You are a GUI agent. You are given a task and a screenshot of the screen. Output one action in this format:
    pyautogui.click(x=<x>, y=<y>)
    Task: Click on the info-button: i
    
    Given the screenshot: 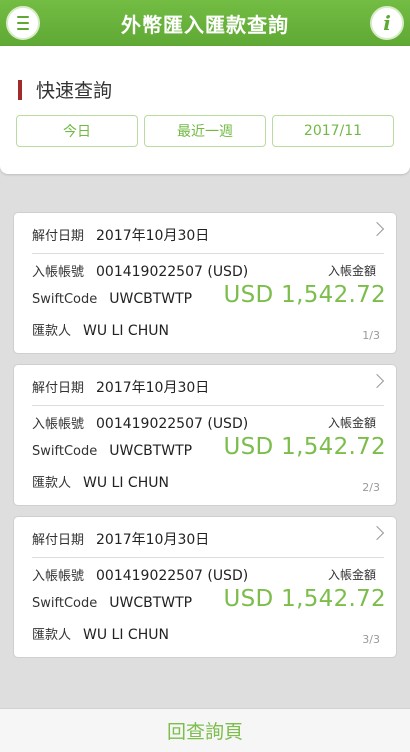 What is the action you would take?
    pyautogui.click(x=387, y=23)
    